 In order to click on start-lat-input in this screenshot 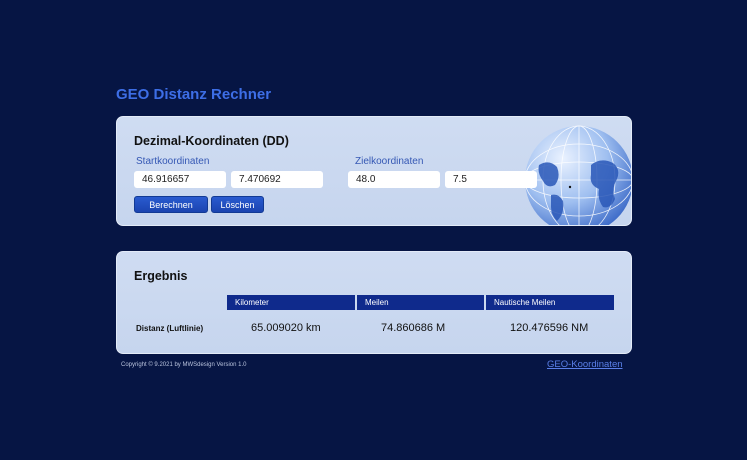, I will do `click(180, 179)`.